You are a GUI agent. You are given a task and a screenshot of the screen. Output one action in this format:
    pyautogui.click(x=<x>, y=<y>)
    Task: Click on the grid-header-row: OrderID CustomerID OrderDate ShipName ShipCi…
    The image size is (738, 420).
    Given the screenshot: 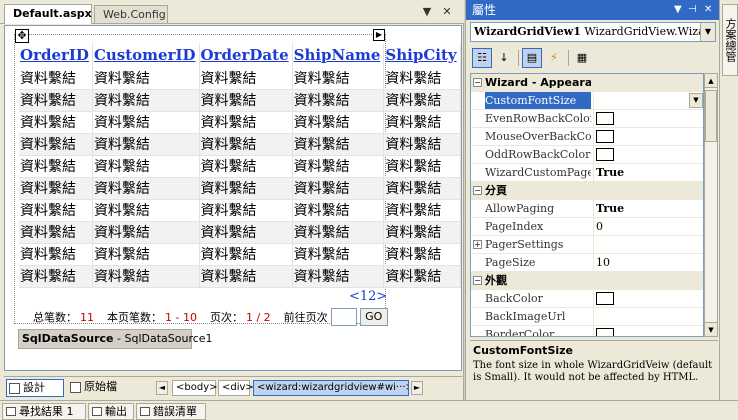 What is the action you would take?
    pyautogui.click(x=240, y=55)
    